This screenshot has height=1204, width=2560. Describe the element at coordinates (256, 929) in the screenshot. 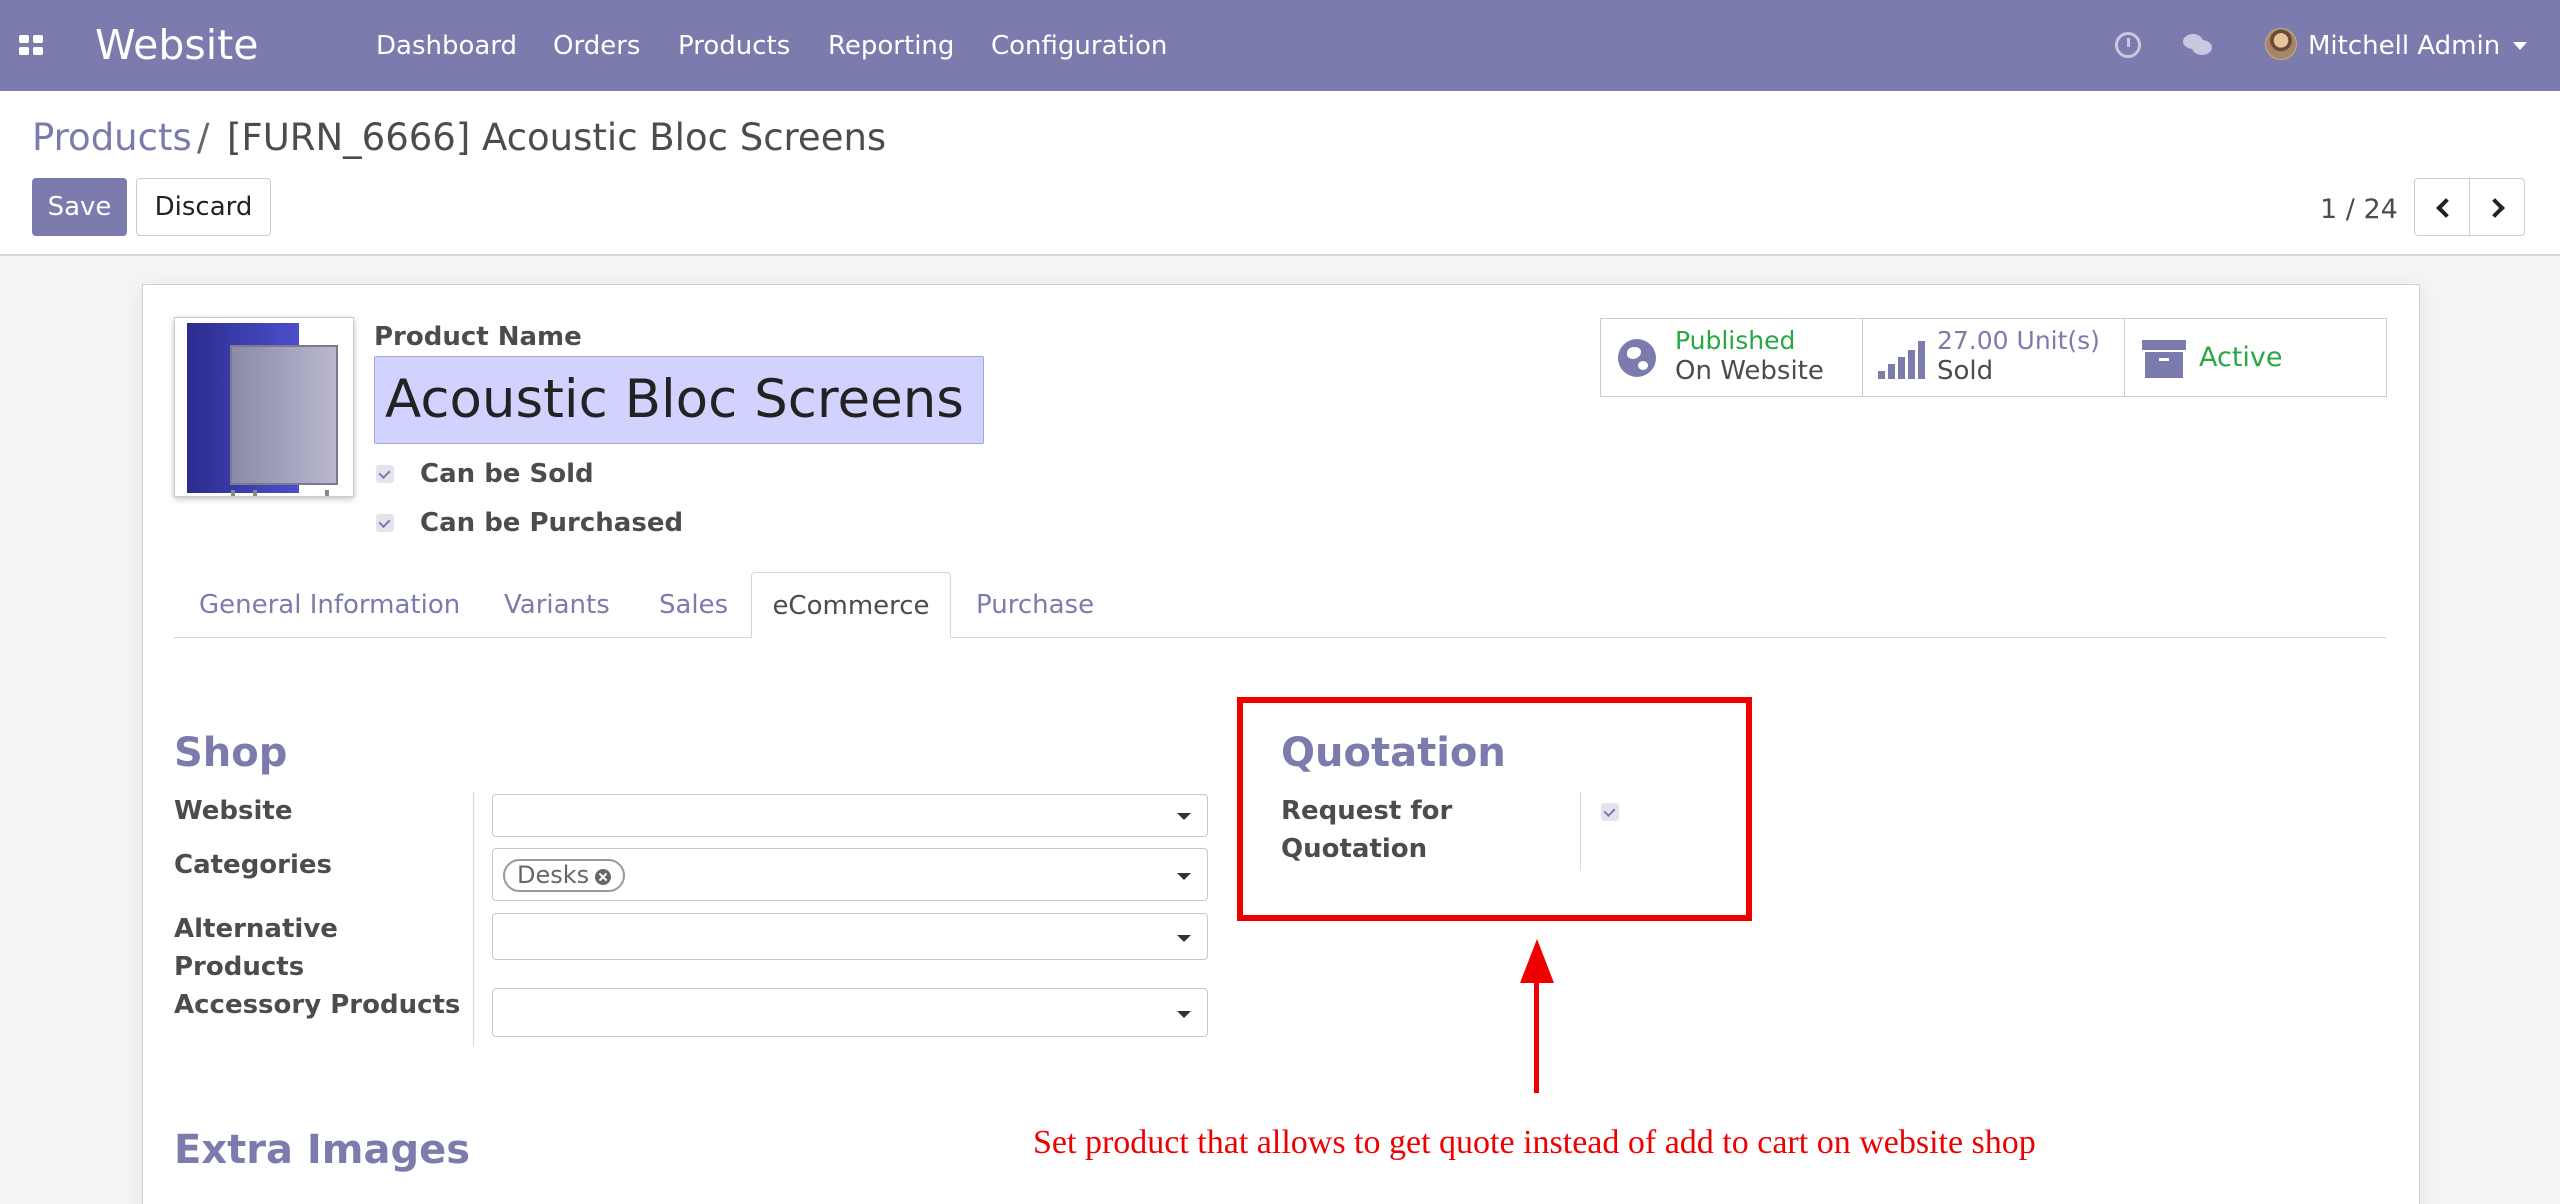

I see `alternative-products-label-line1: Alternative` at that location.